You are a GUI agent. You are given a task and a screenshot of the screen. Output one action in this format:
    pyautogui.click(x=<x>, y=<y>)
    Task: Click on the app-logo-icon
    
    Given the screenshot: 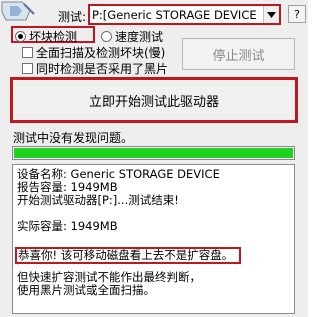 What is the action you would take?
    pyautogui.click(x=18, y=11)
    